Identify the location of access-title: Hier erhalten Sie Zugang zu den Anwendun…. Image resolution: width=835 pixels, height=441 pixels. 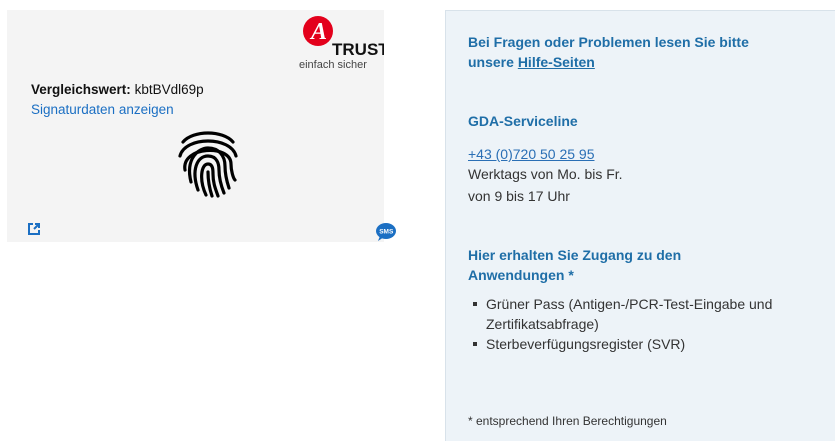
(575, 265).